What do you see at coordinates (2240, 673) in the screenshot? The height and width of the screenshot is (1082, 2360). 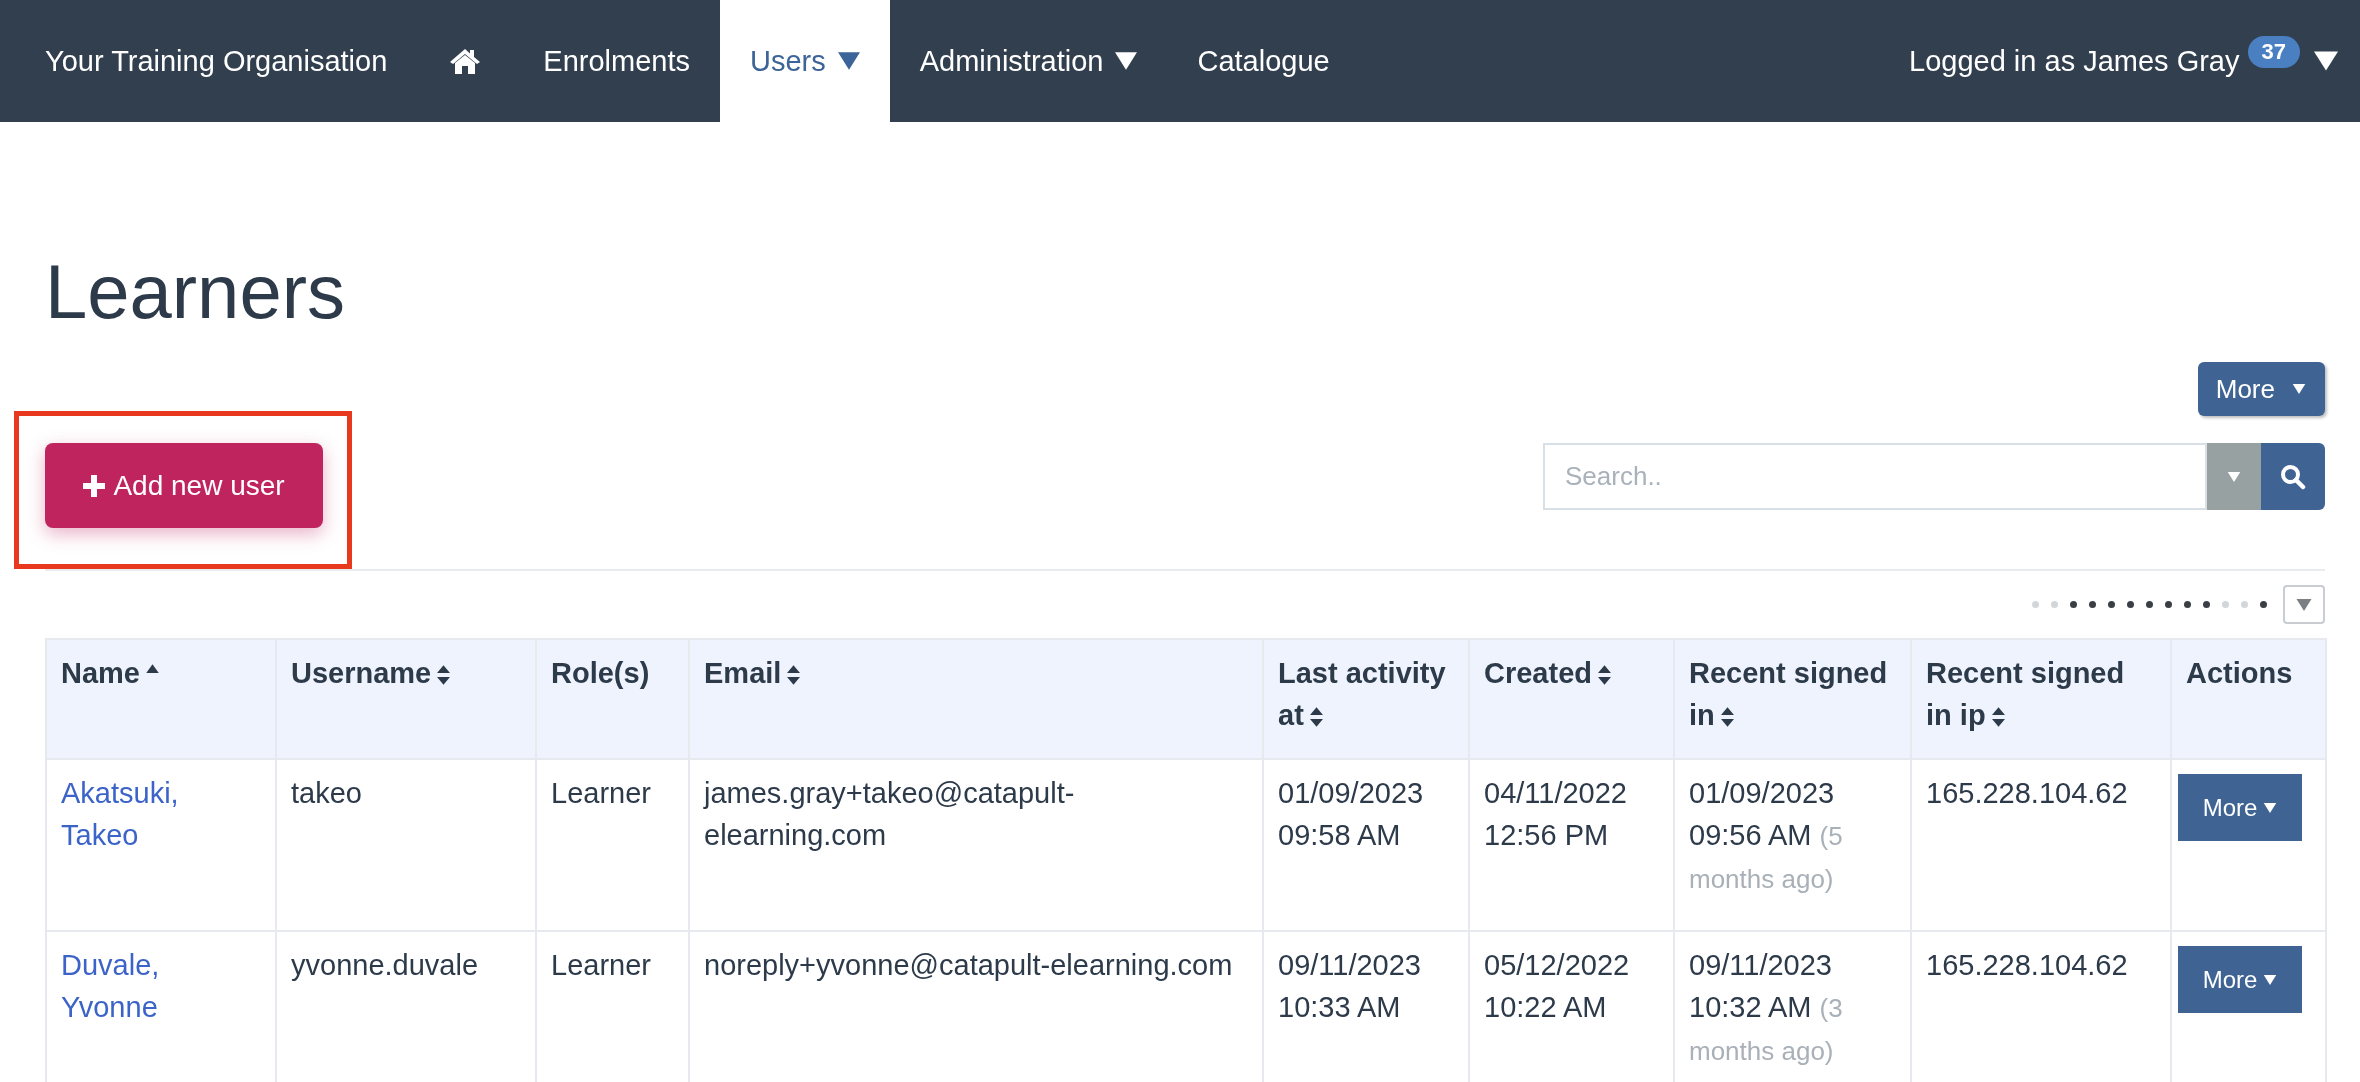 I see `column-header: Actions` at bounding box center [2240, 673].